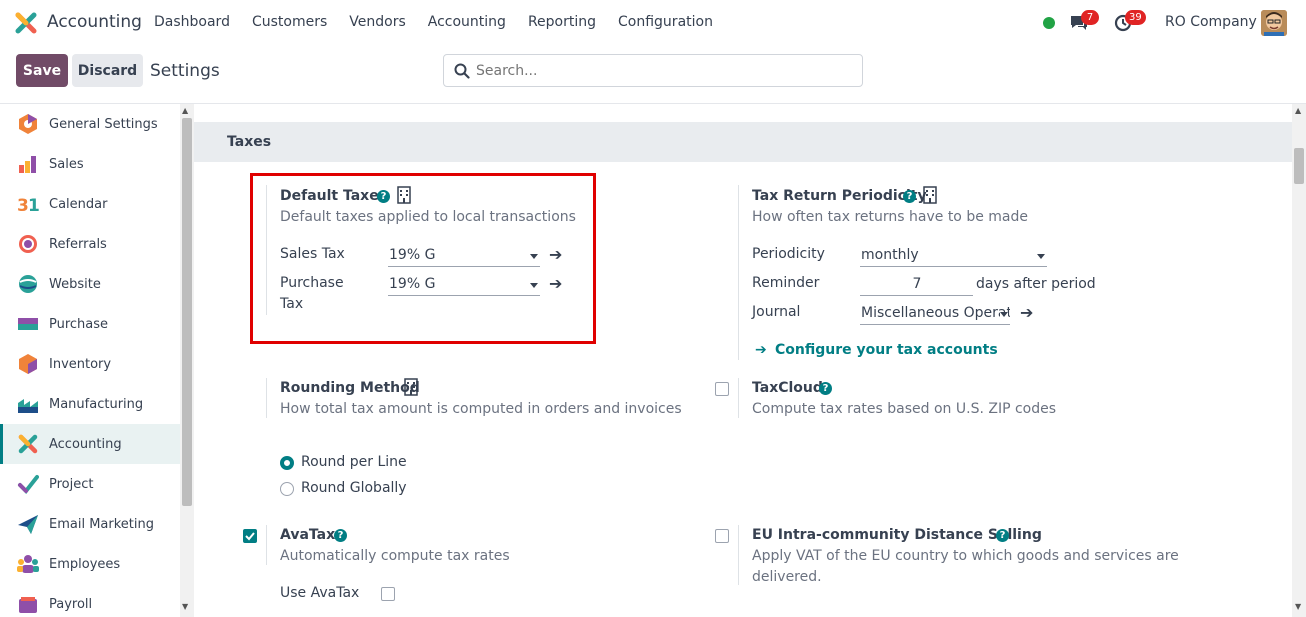  I want to click on search-box, so click(653, 70).